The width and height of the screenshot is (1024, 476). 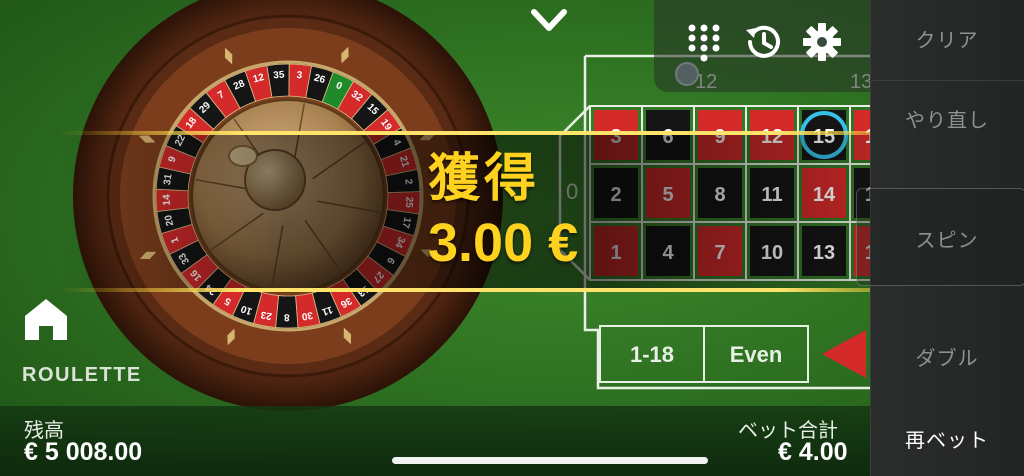 What do you see at coordinates (279, 76) in the screenshot?
I see `wheel-number: 35` at bounding box center [279, 76].